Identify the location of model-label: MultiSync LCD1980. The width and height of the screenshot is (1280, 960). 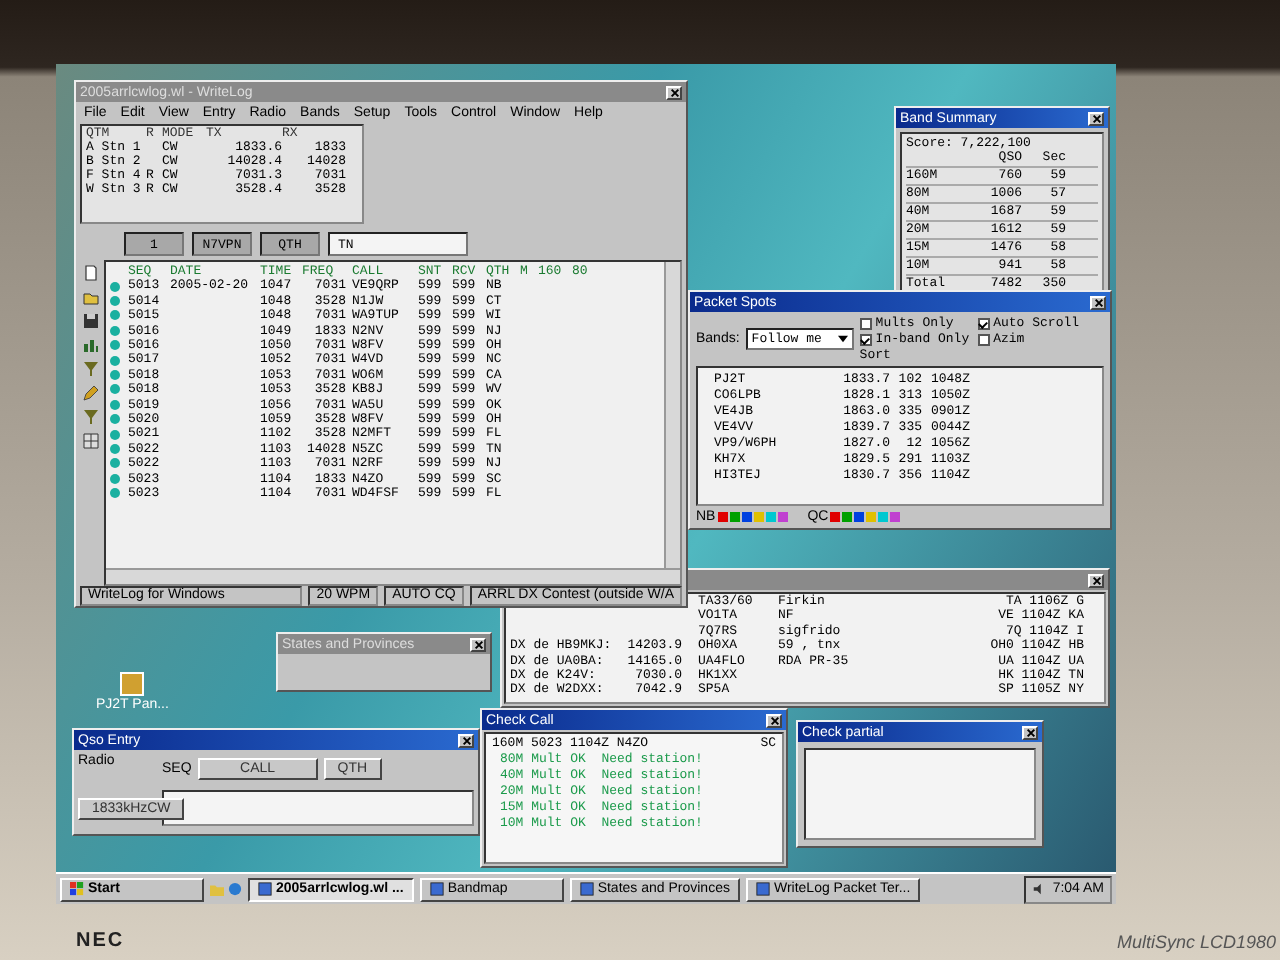
(1196, 942).